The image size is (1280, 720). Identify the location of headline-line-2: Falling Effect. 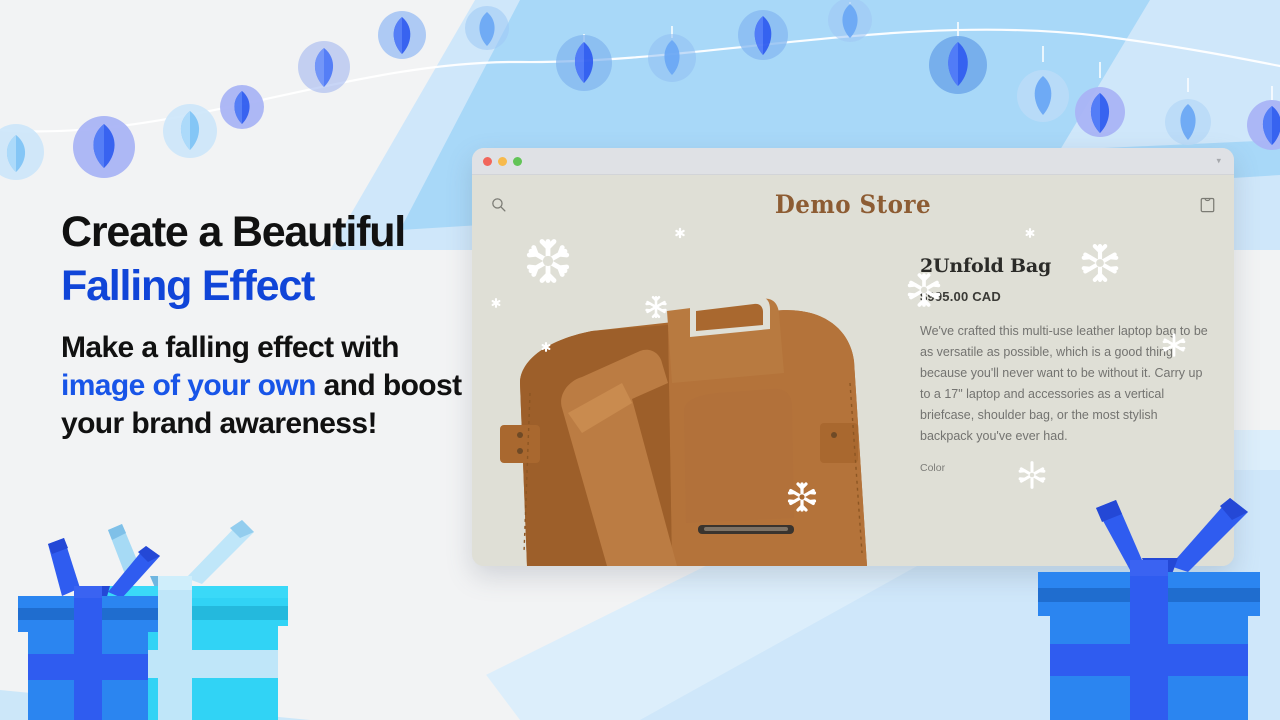
(188, 286).